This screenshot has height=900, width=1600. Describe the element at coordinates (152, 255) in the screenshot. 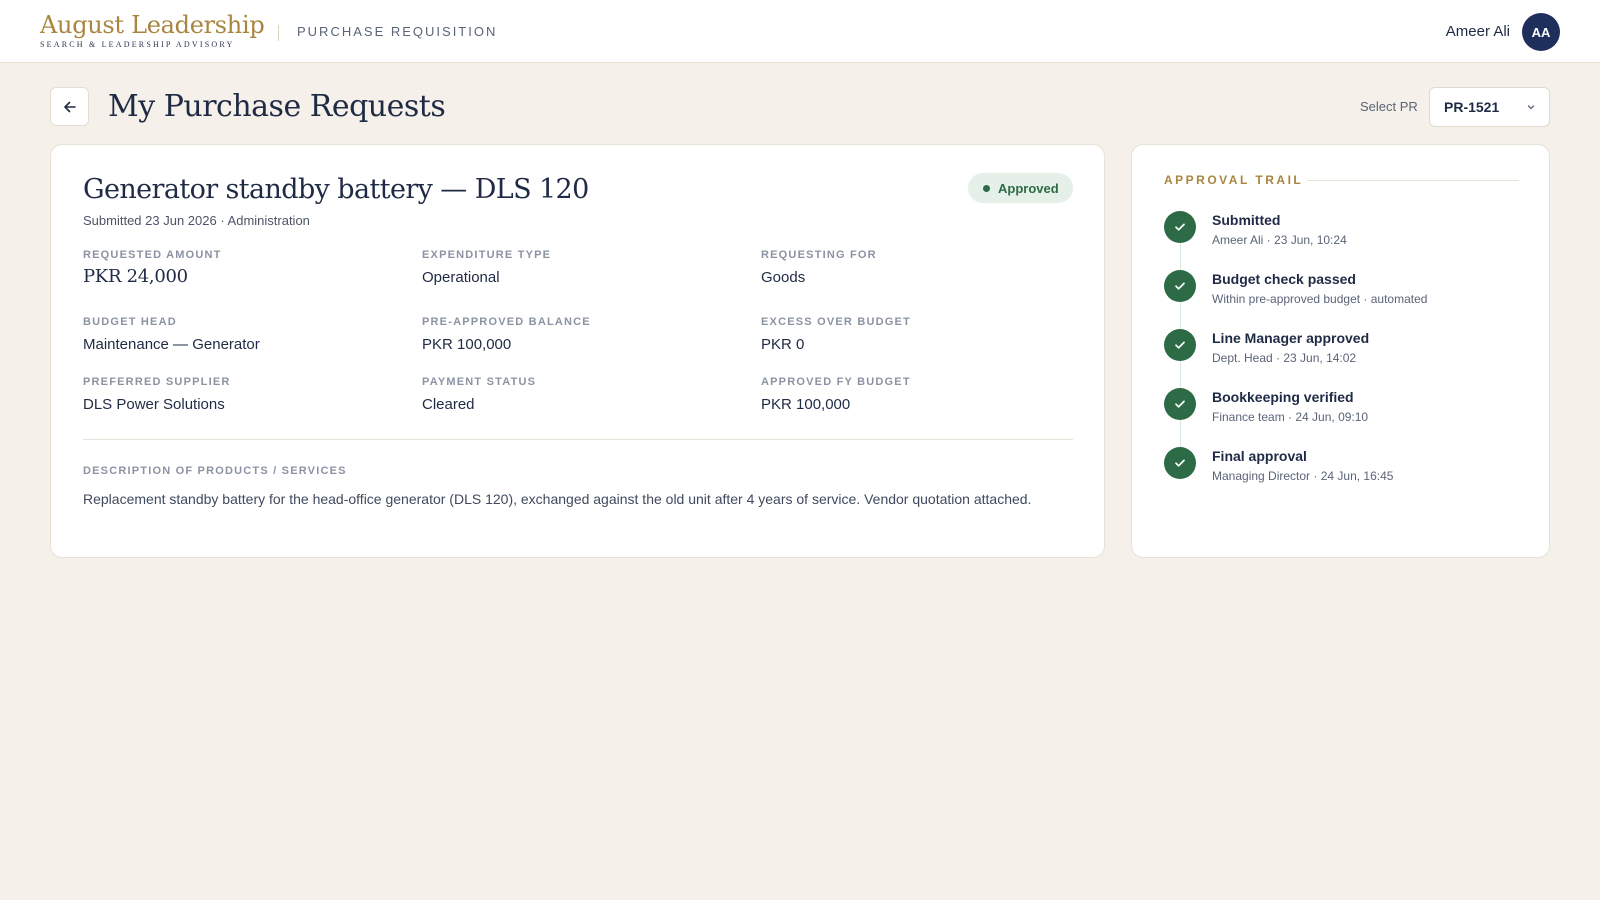

I see `field-label: REQUESTED AMOUNT` at that location.